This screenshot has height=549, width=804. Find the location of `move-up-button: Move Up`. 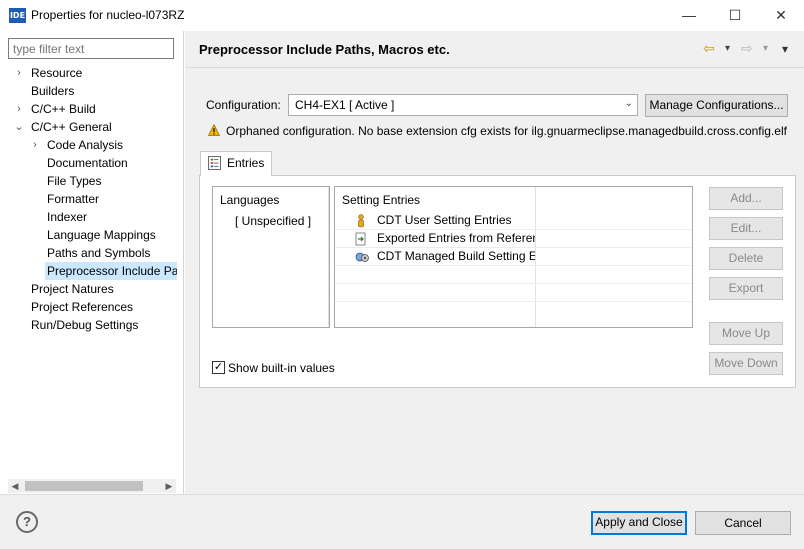

move-up-button: Move Up is located at coordinates (746, 333).